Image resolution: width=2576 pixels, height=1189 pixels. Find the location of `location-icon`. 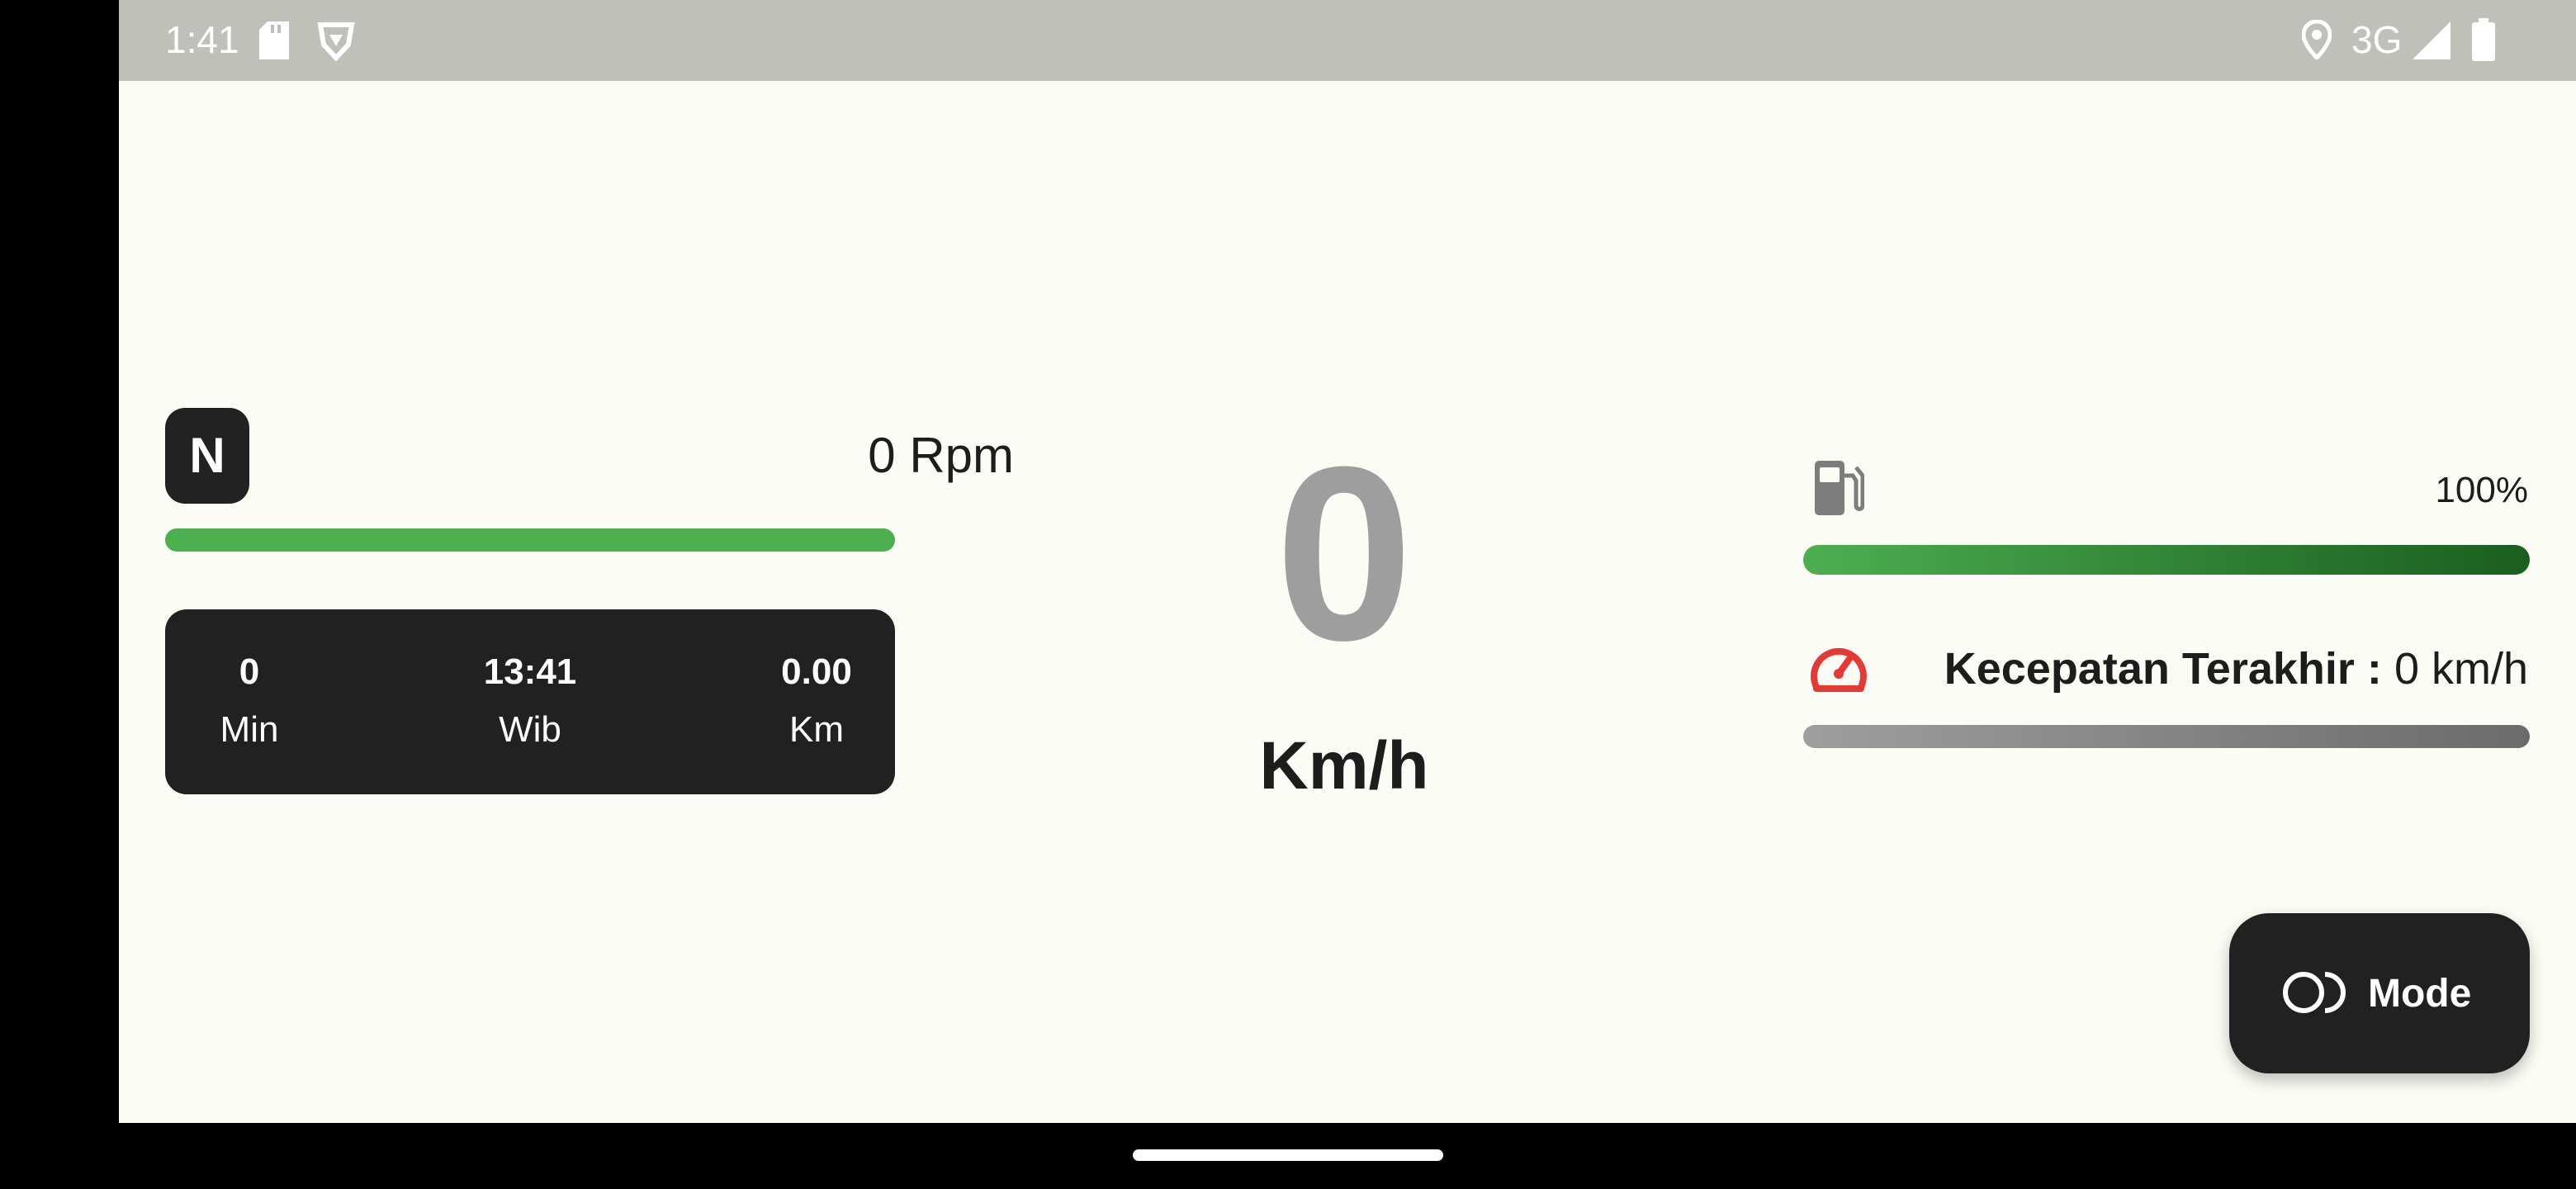

location-icon is located at coordinates (2316, 41).